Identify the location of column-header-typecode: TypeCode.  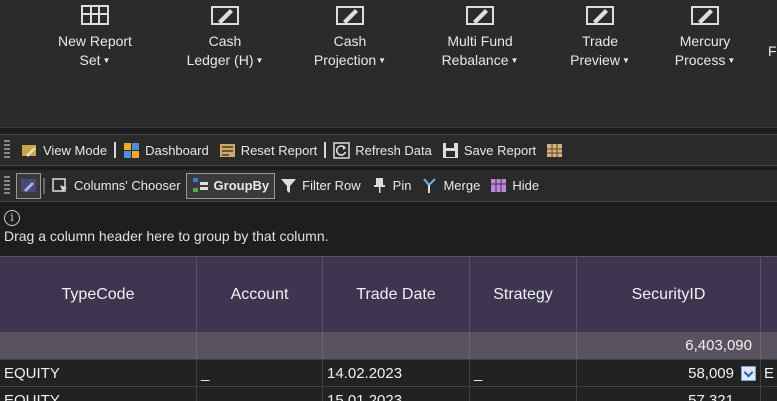
(98, 295).